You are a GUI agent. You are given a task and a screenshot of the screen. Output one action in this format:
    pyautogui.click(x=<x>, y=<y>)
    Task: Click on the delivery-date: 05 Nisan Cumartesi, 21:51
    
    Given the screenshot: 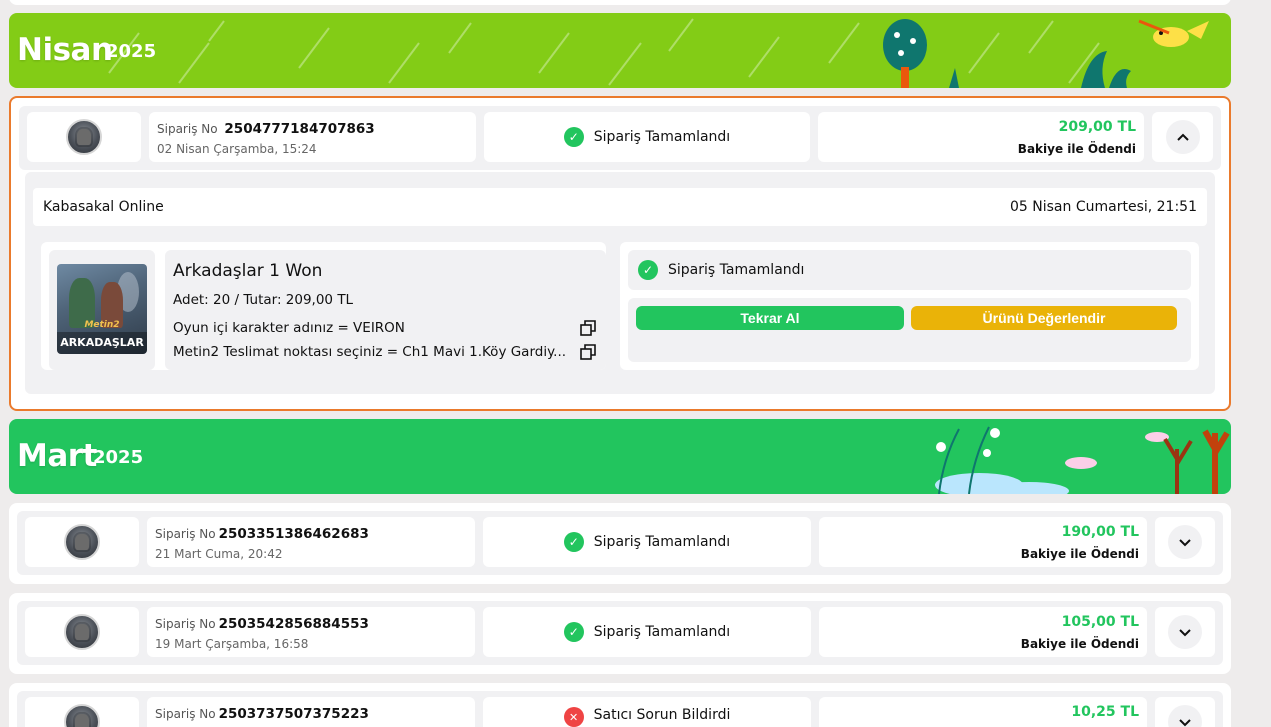 What is the action you would take?
    pyautogui.click(x=1103, y=207)
    